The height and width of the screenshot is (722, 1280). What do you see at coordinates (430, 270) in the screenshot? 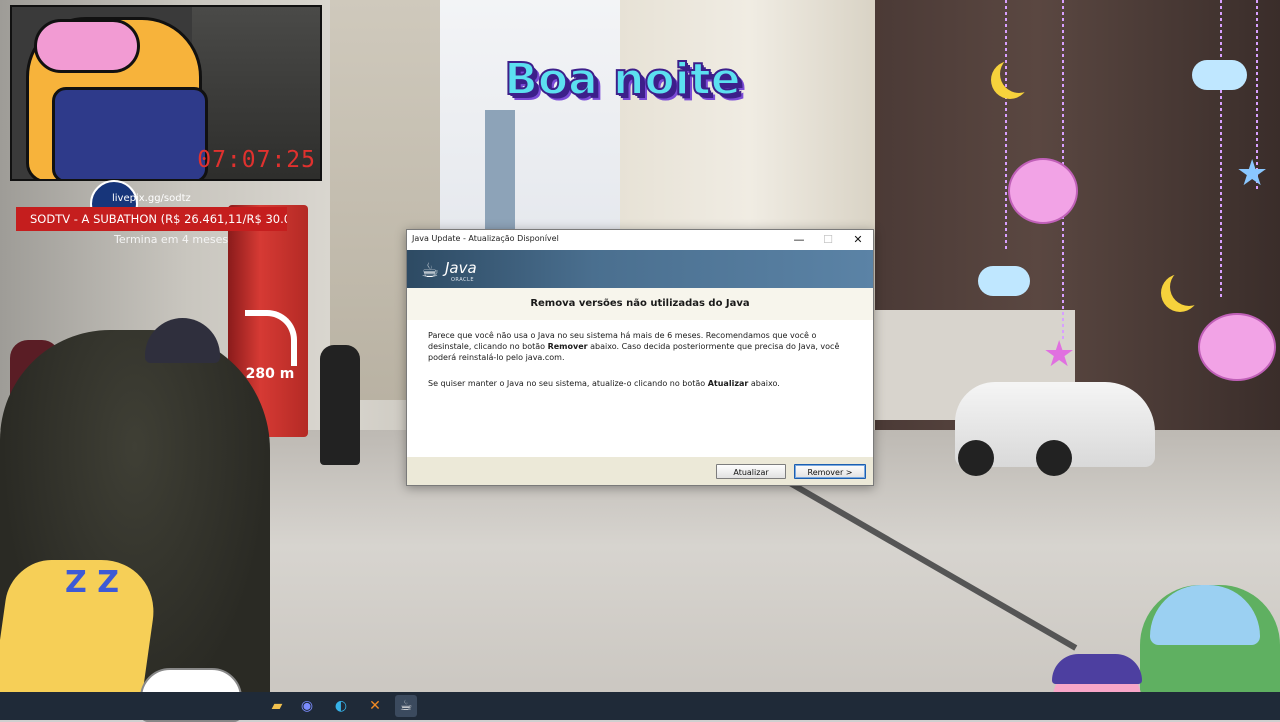
I see `java-cup-icon: ☕` at bounding box center [430, 270].